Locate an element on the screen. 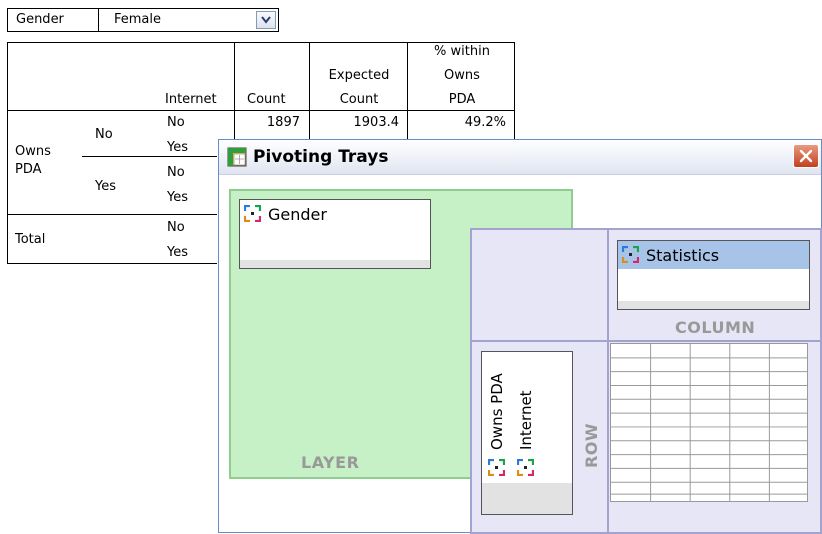 The width and height of the screenshot is (822, 534). row-tray: Owns PDA Internet is located at coordinates (527, 433).